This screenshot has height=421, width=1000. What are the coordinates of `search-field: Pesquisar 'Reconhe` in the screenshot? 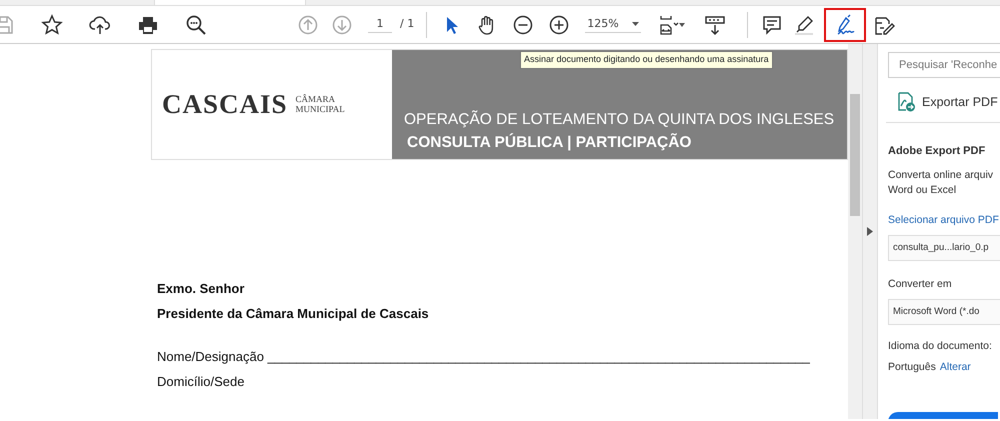 It's located at (944, 65).